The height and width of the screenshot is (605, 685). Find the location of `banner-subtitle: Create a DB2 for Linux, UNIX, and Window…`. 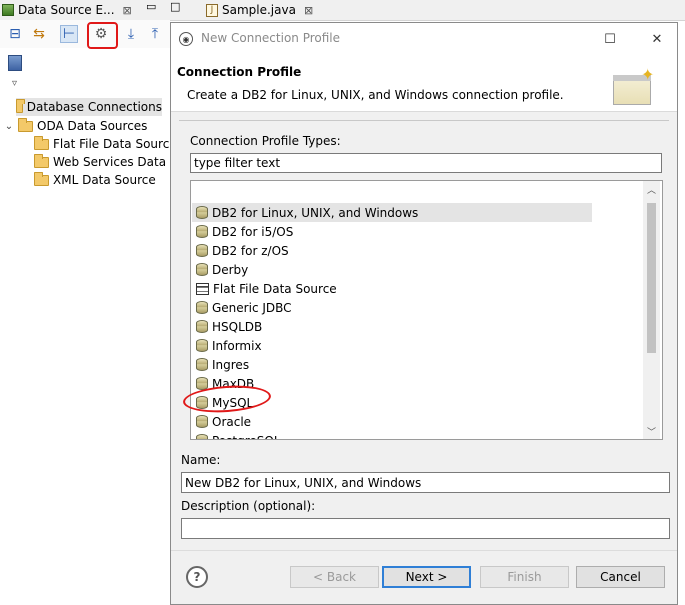

banner-subtitle: Create a DB2 for Linux, UNIX, and Window… is located at coordinates (375, 95).